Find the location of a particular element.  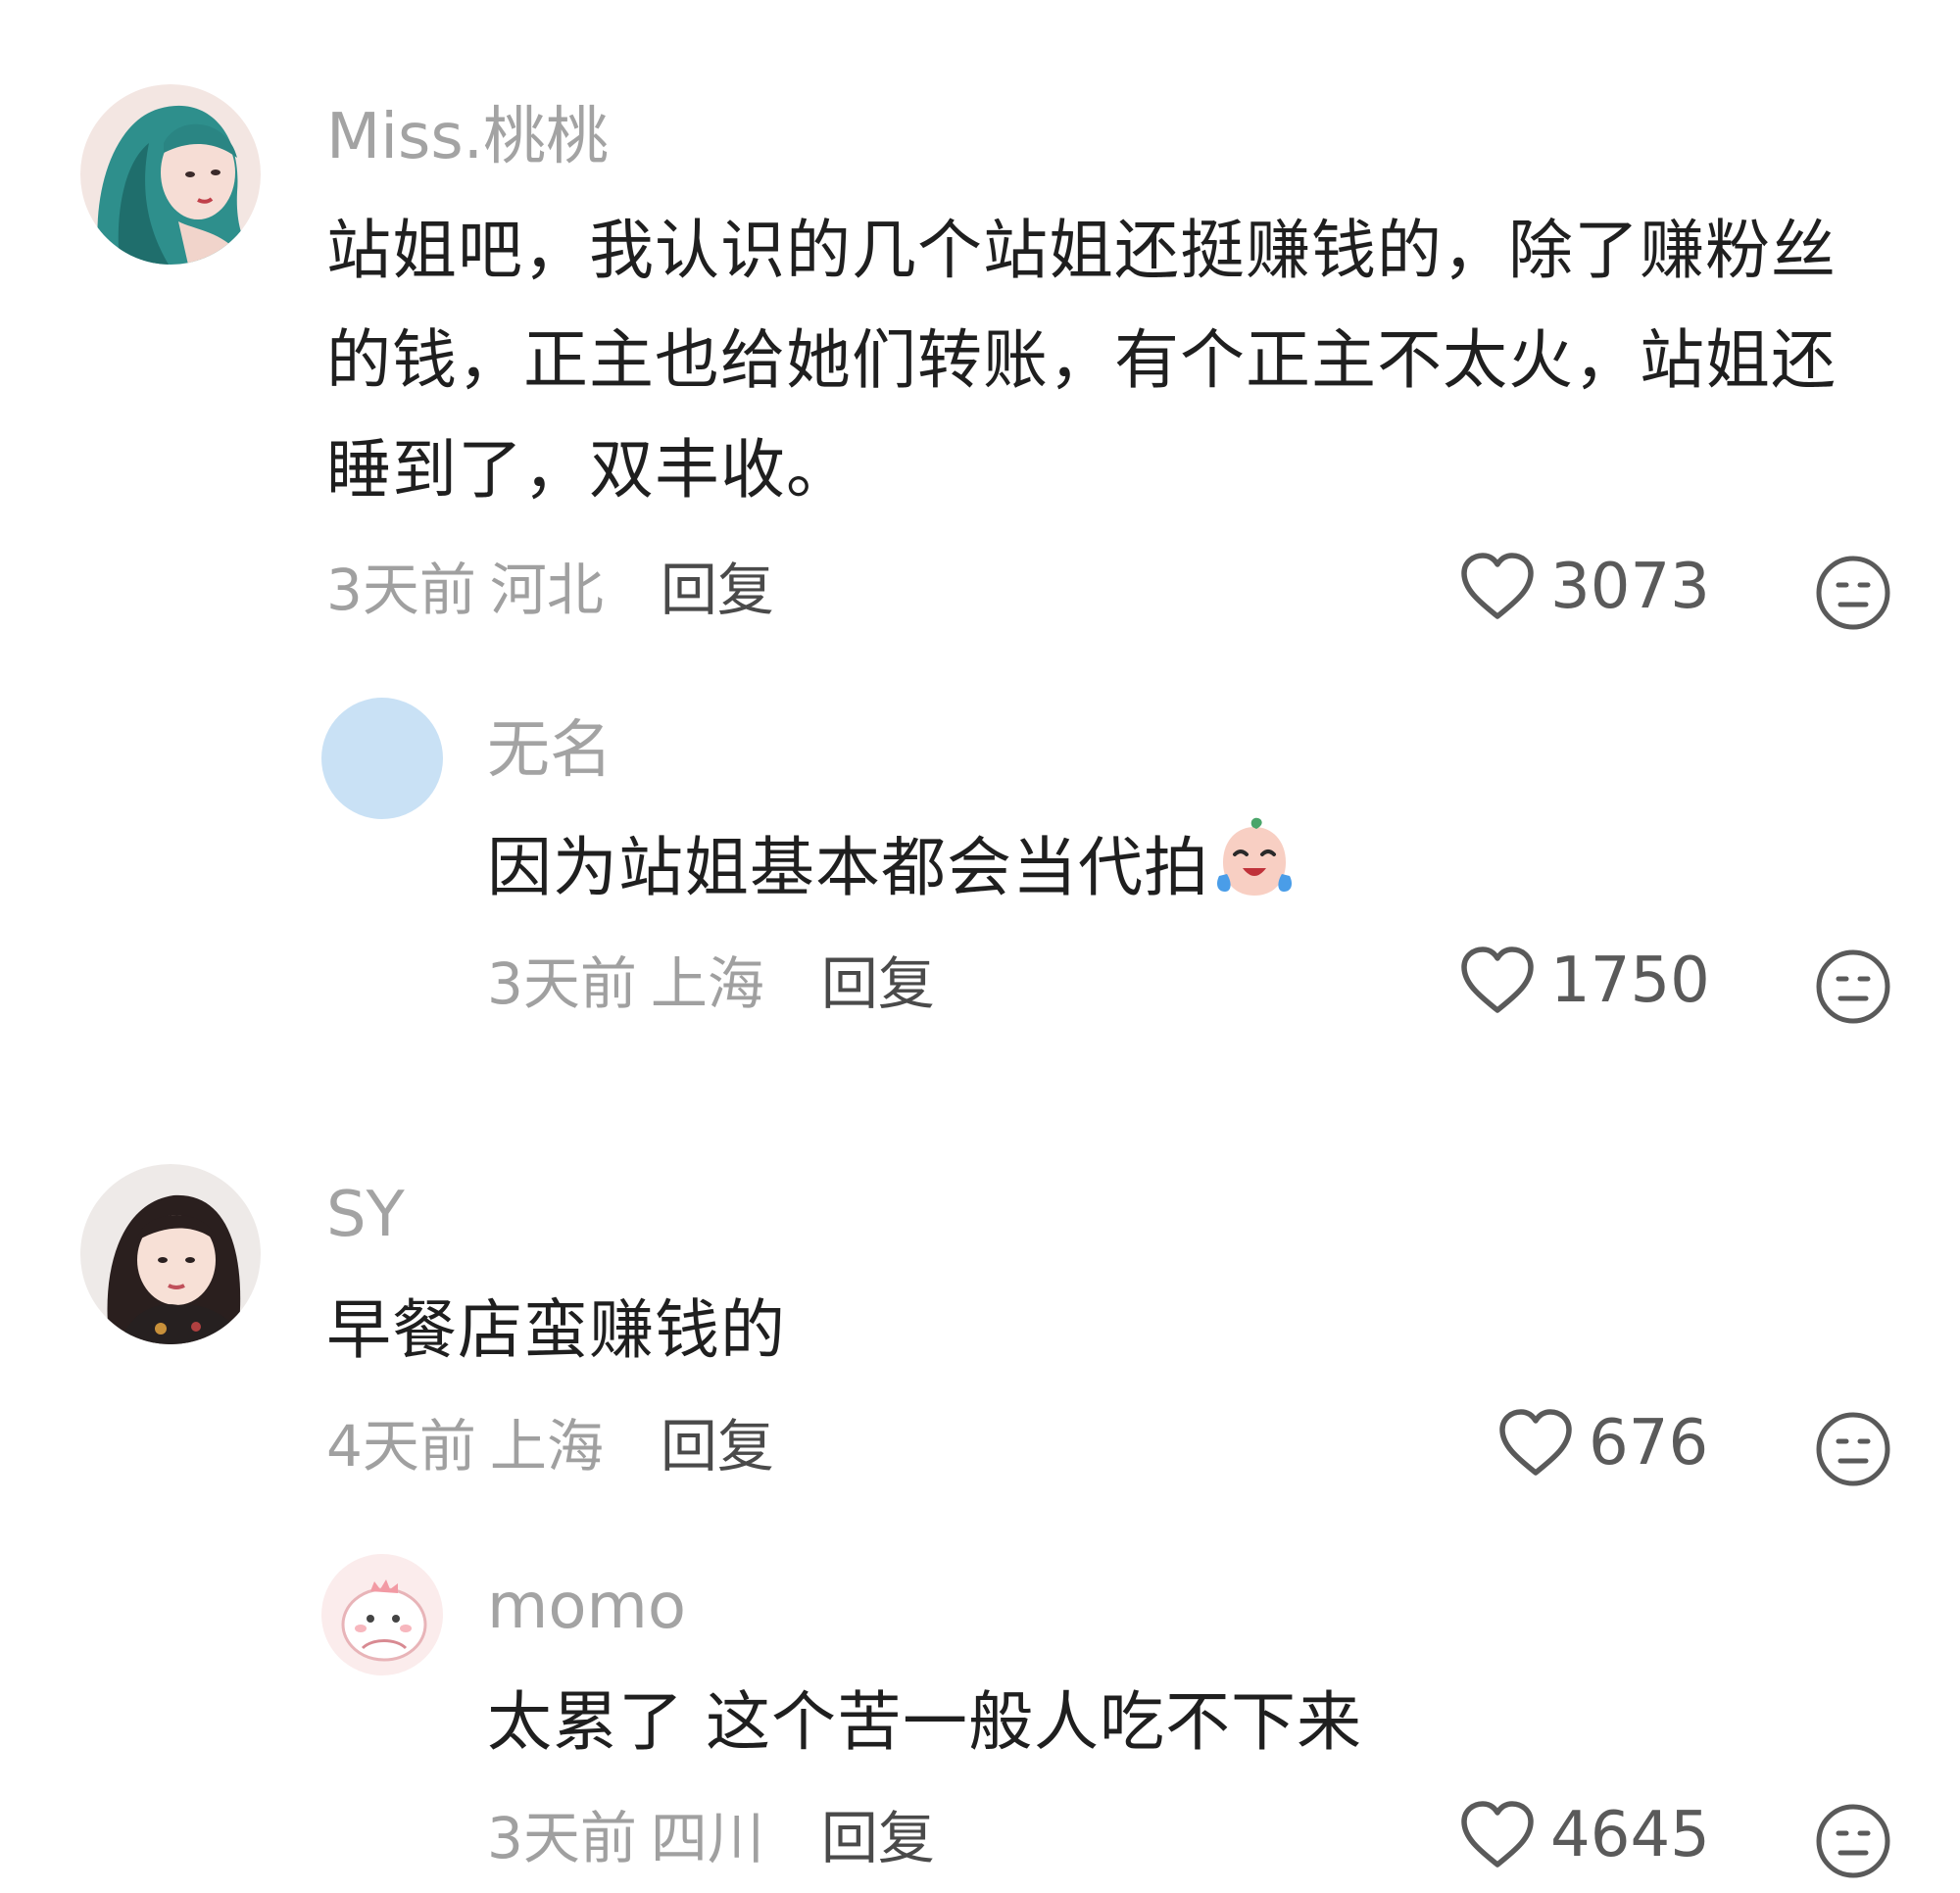

like-button: 676 is located at coordinates (1602, 1443).